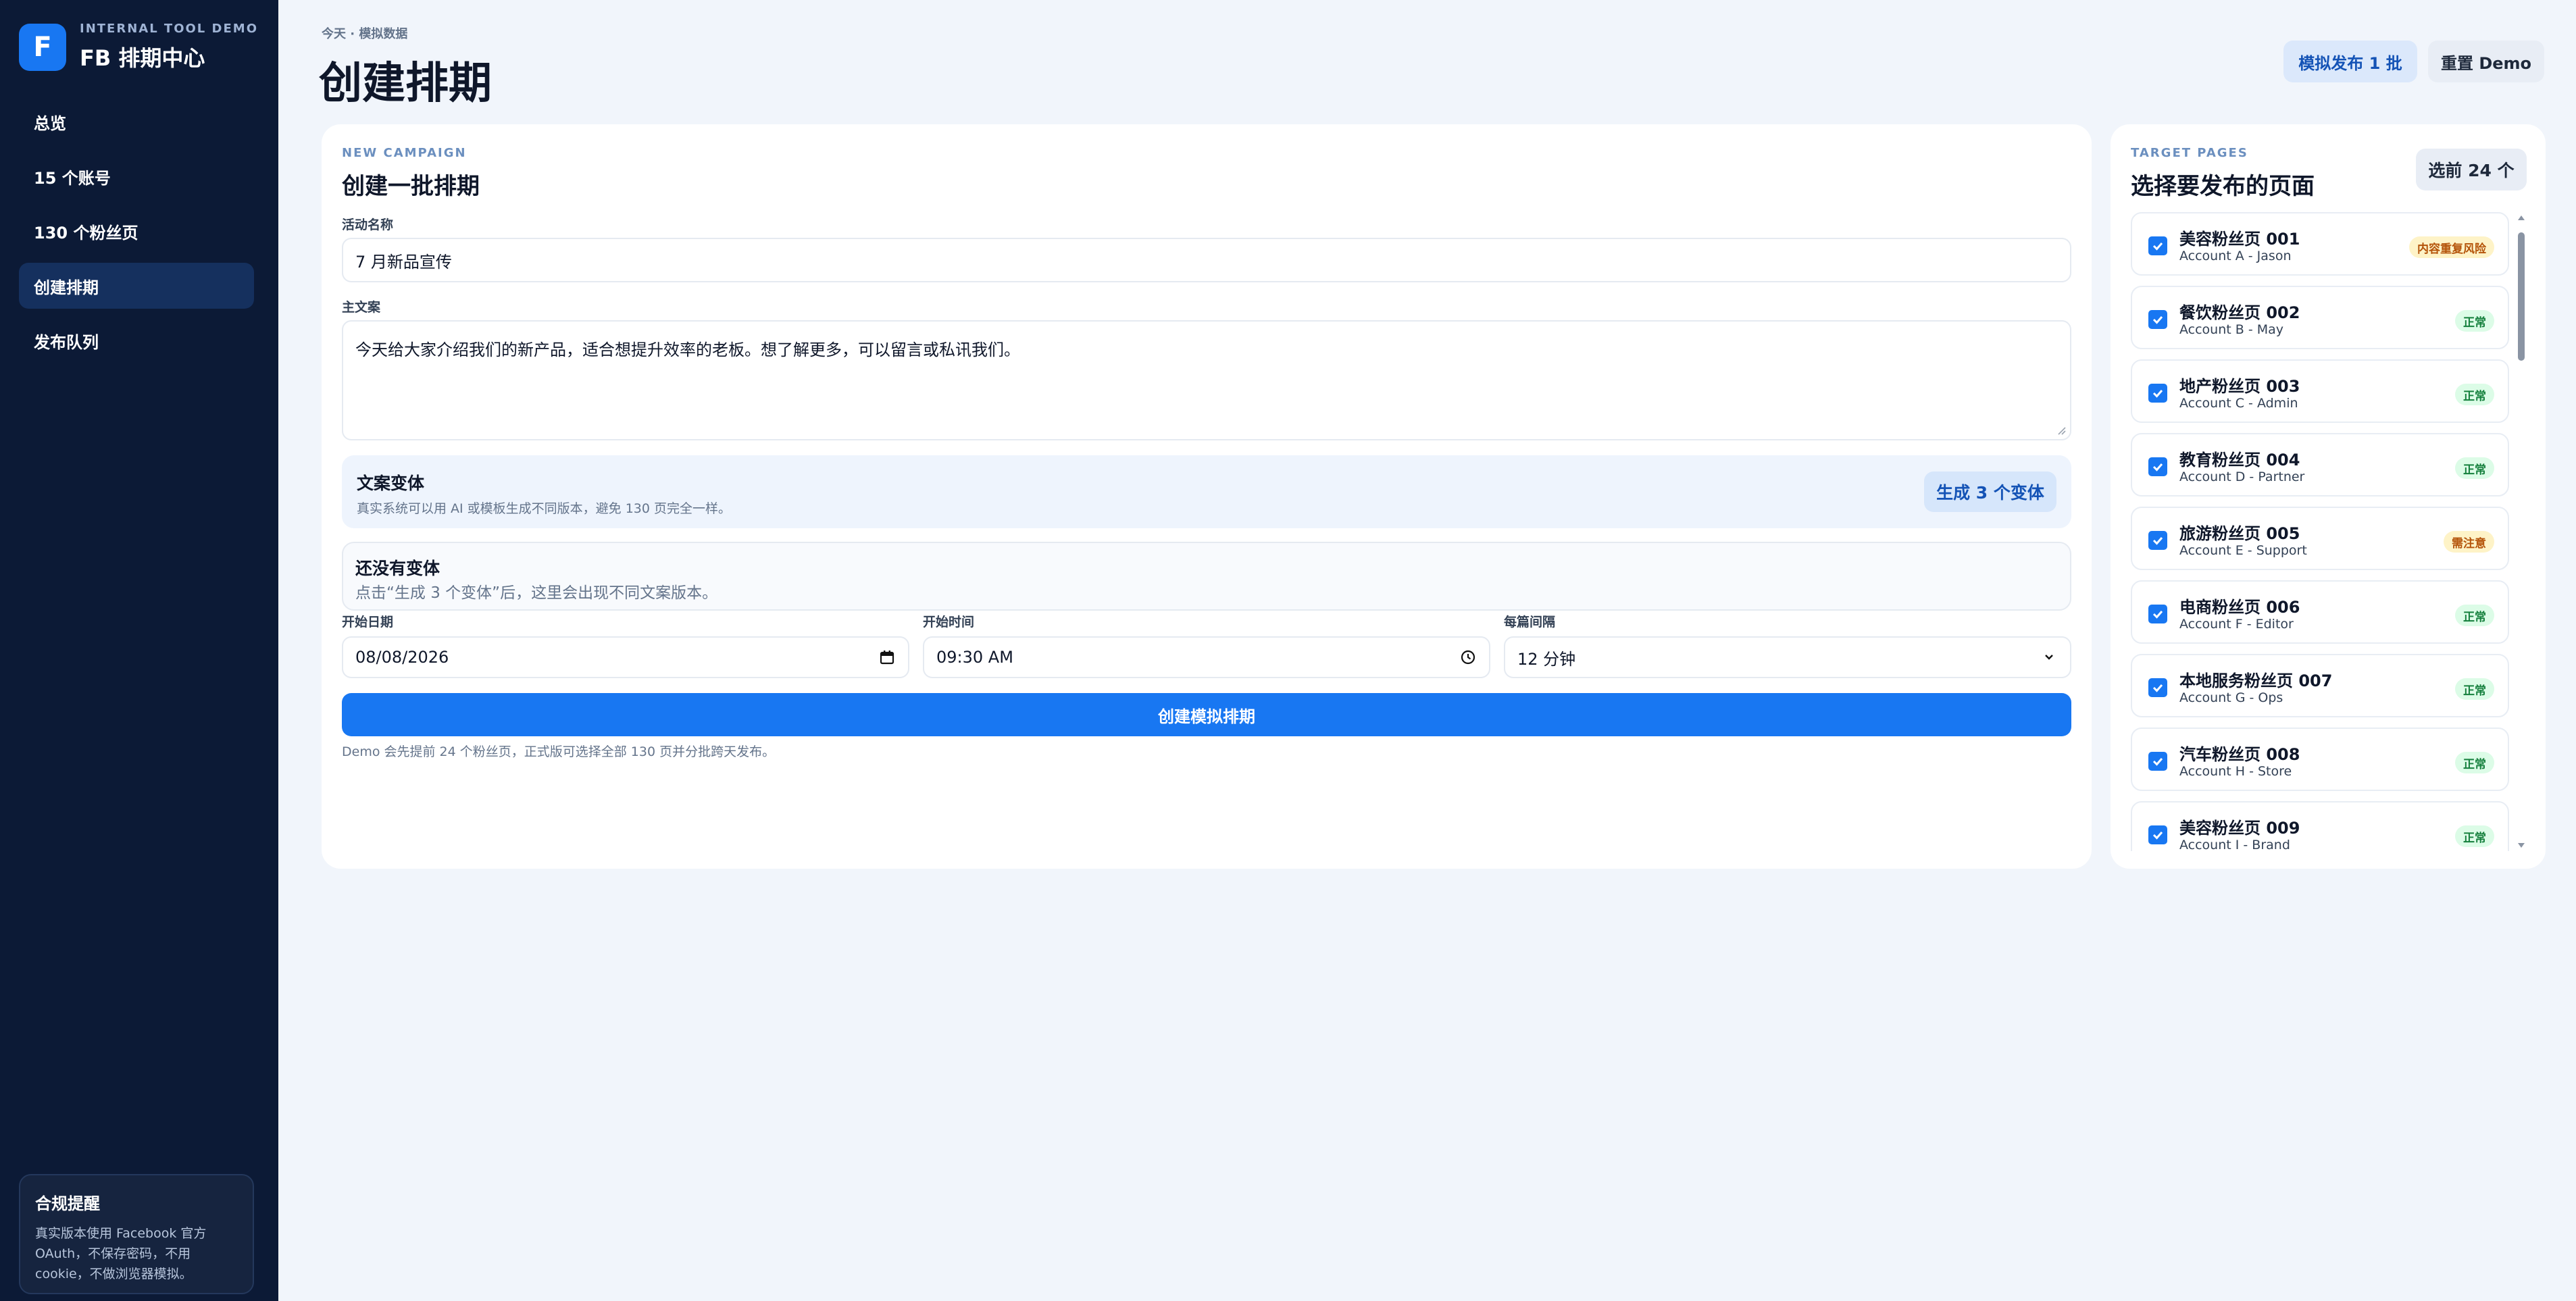 The width and height of the screenshot is (2576, 1301). What do you see at coordinates (2320, 244) in the screenshot?
I see `page-list-item: 美容粉丝页 001 Account A - Jason 内容重复风险` at bounding box center [2320, 244].